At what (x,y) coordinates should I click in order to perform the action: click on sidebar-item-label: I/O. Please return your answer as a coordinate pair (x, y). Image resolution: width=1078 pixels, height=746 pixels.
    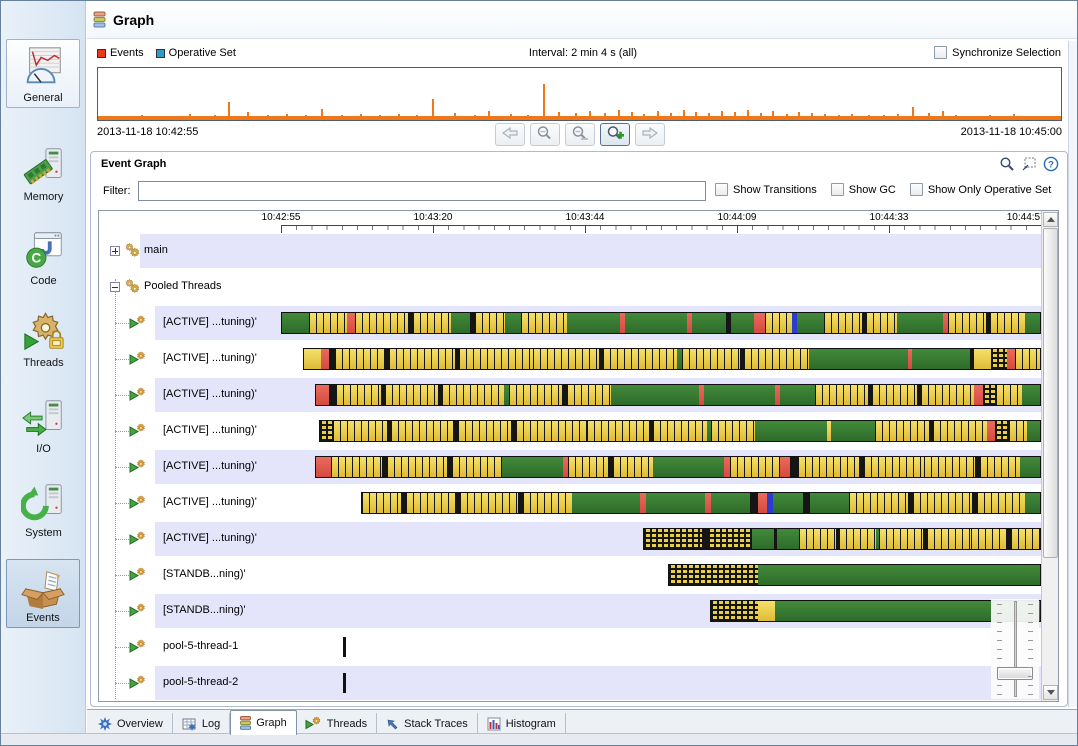
    Looking at the image, I should click on (43, 449).